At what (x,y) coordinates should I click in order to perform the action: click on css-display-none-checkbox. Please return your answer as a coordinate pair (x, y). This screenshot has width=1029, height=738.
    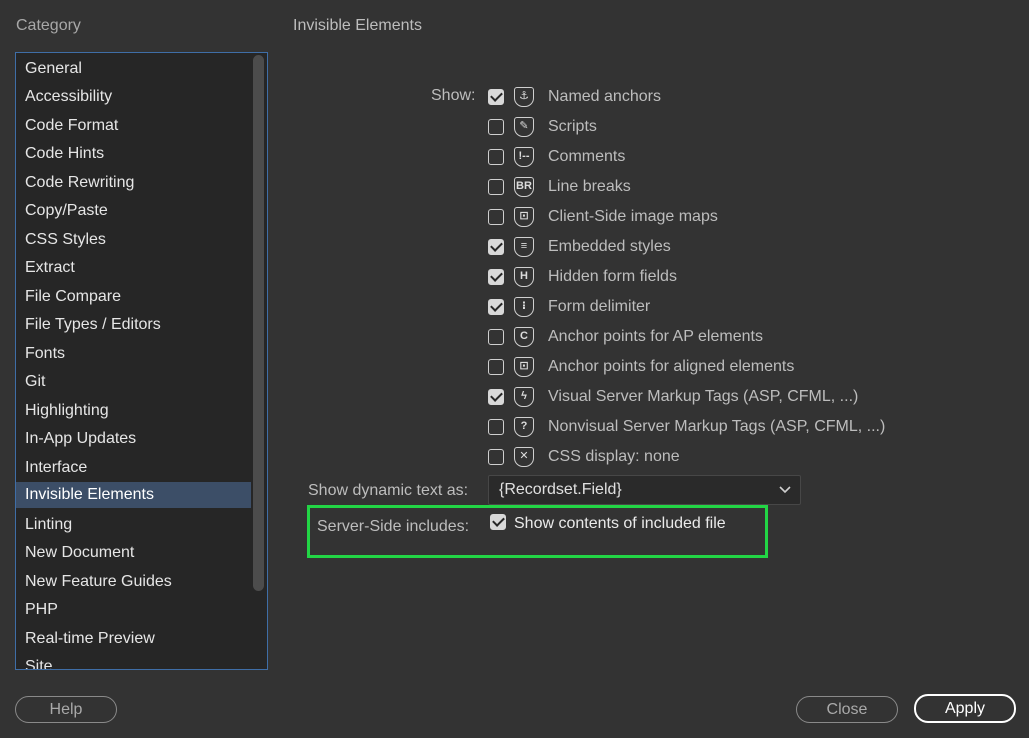
    Looking at the image, I should click on (496, 457).